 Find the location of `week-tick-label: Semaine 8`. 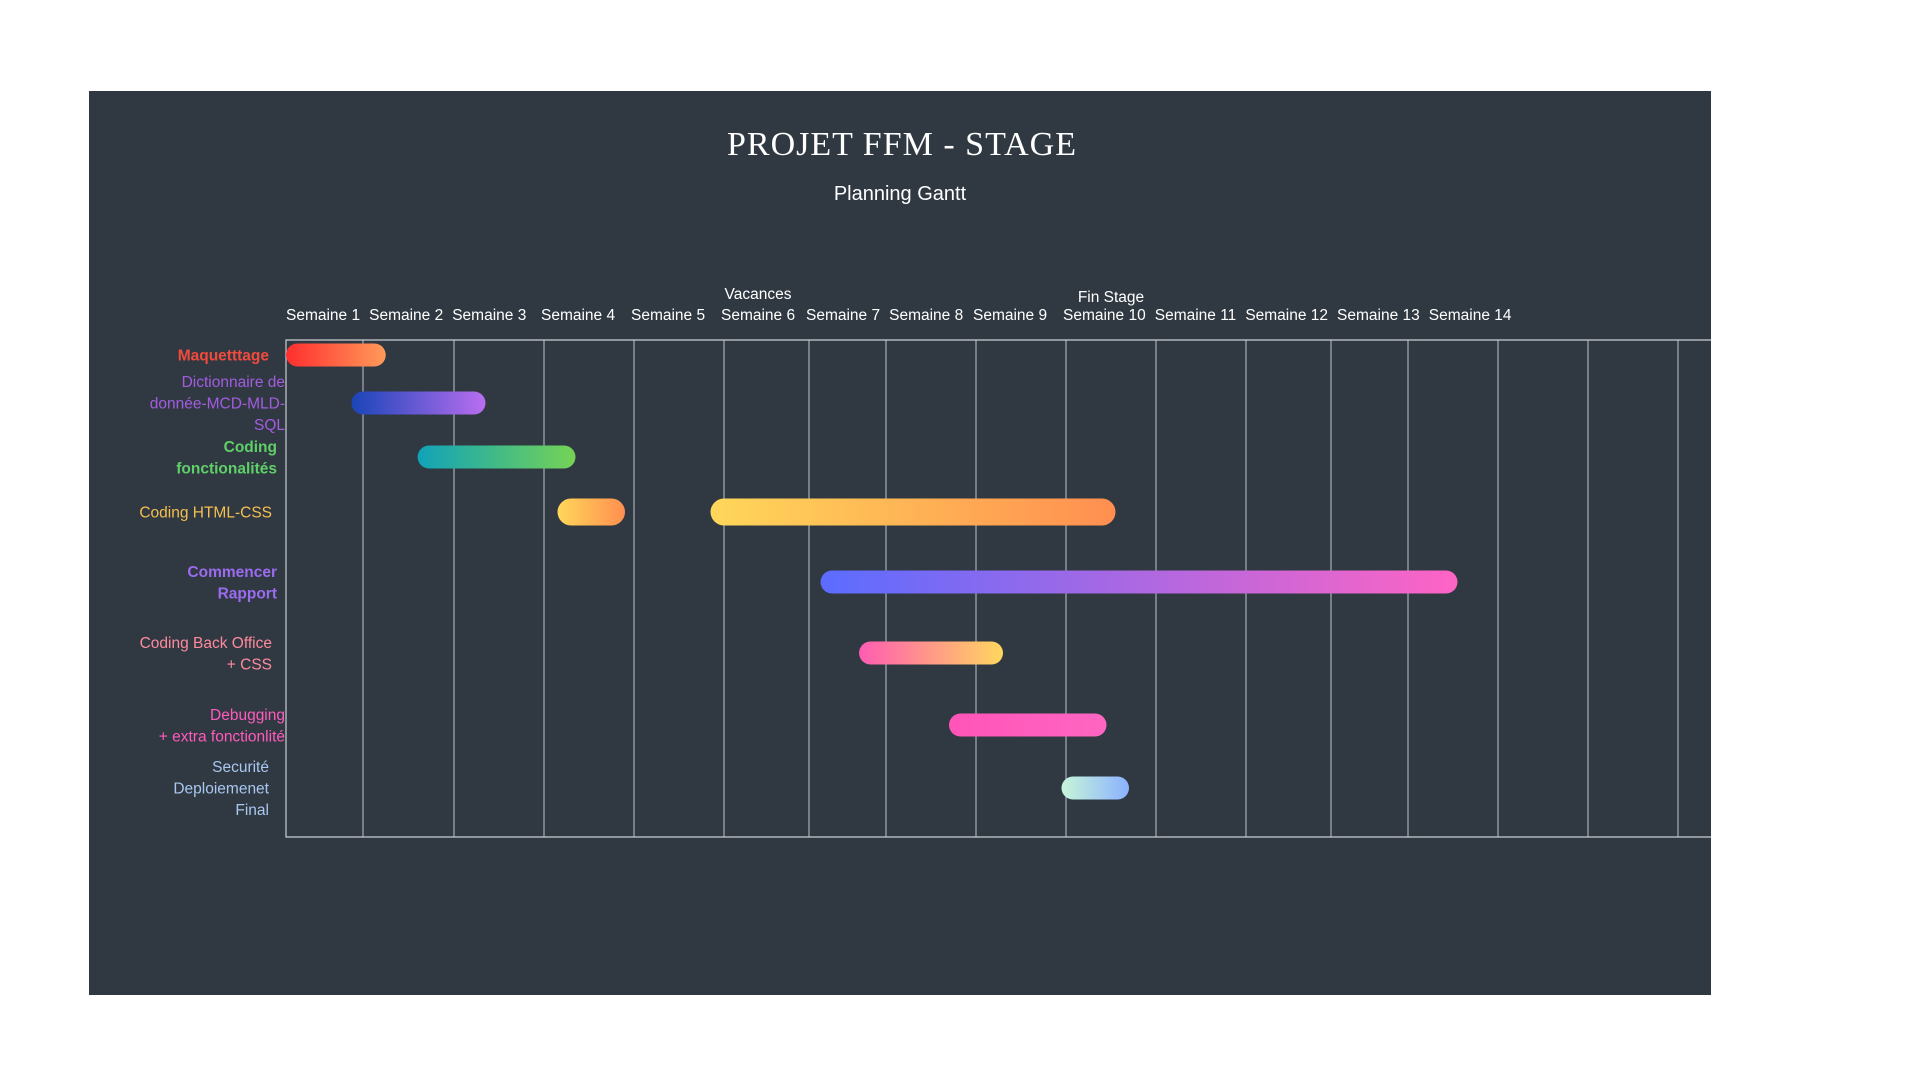

week-tick-label: Semaine 8 is located at coordinates (926, 315).